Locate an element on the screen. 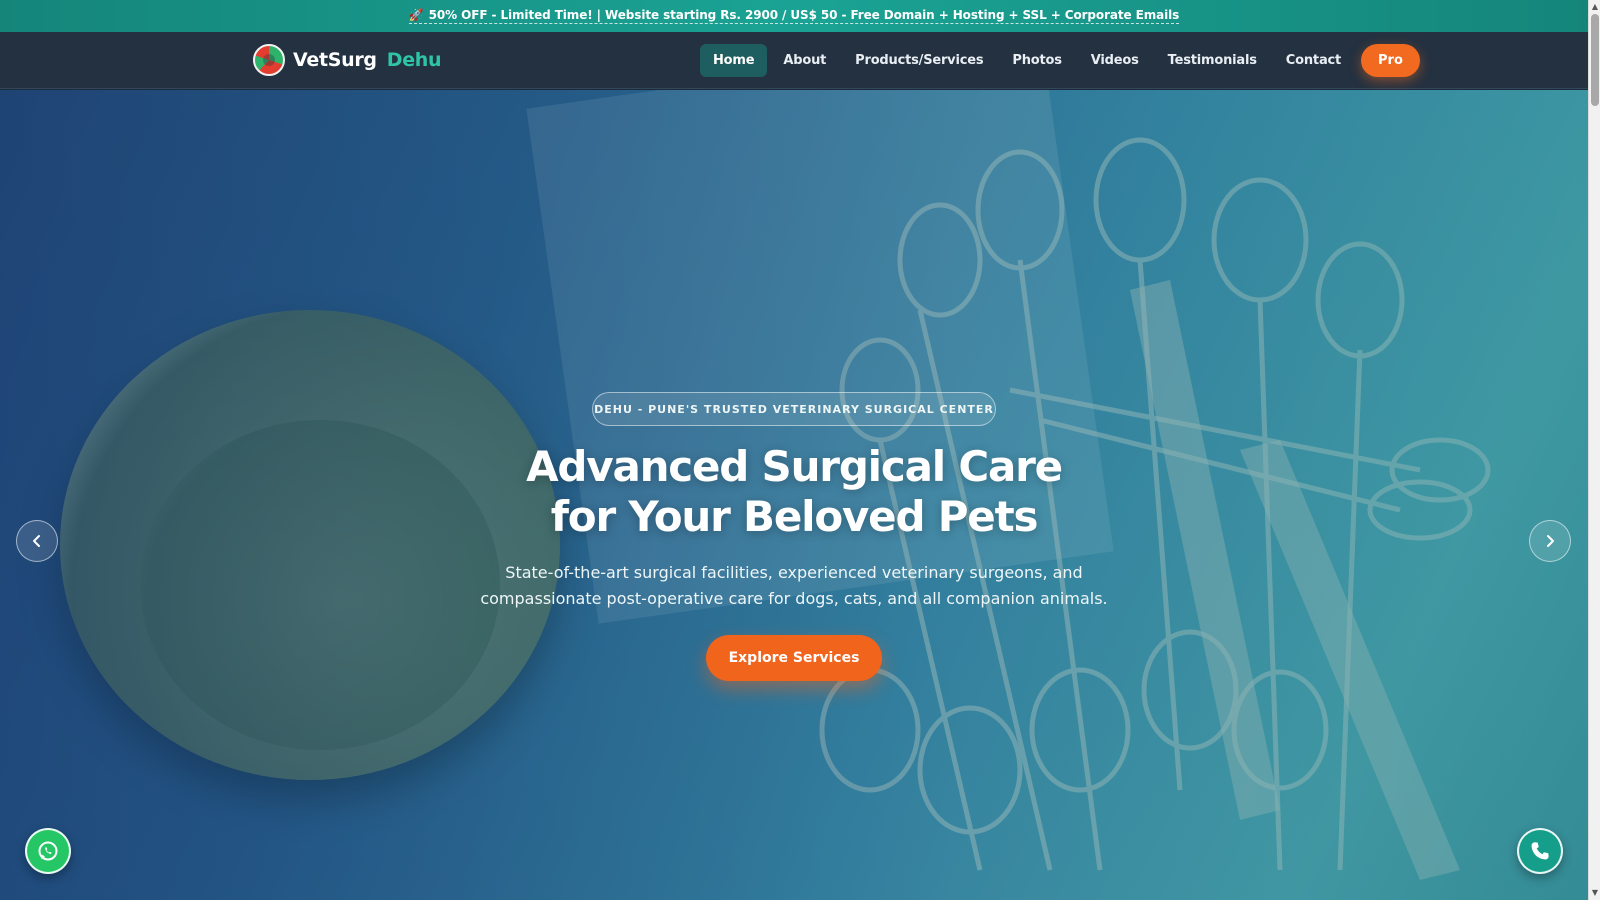  nav-item-home: Home is located at coordinates (734, 60).